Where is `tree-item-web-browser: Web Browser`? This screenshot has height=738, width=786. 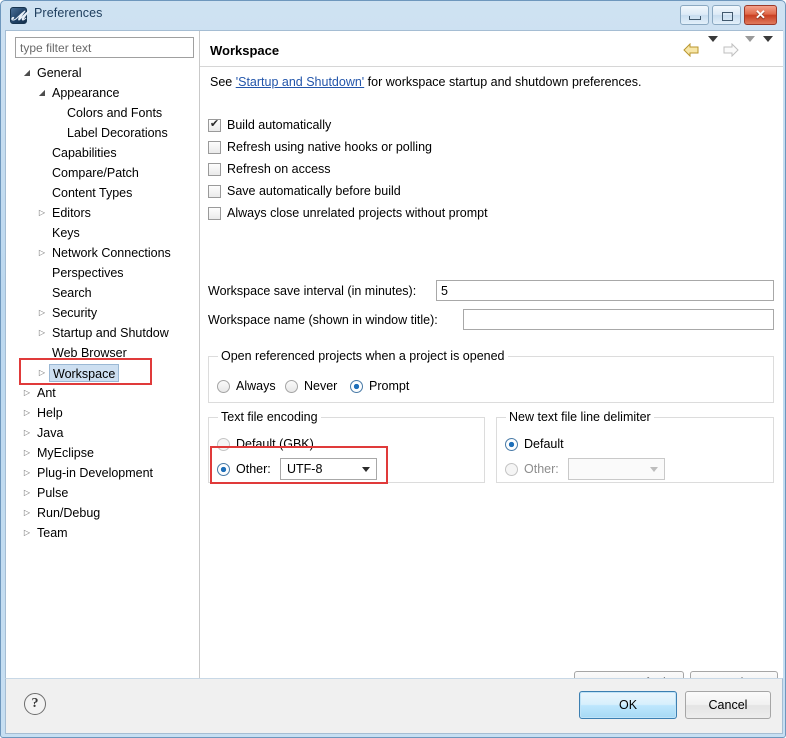 tree-item-web-browser: Web Browser is located at coordinates (104, 353).